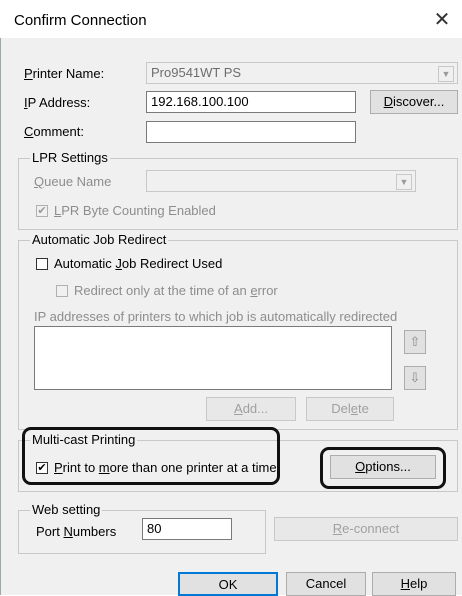 The height and width of the screenshot is (596, 462). I want to click on ok-button: OK, so click(228, 584).